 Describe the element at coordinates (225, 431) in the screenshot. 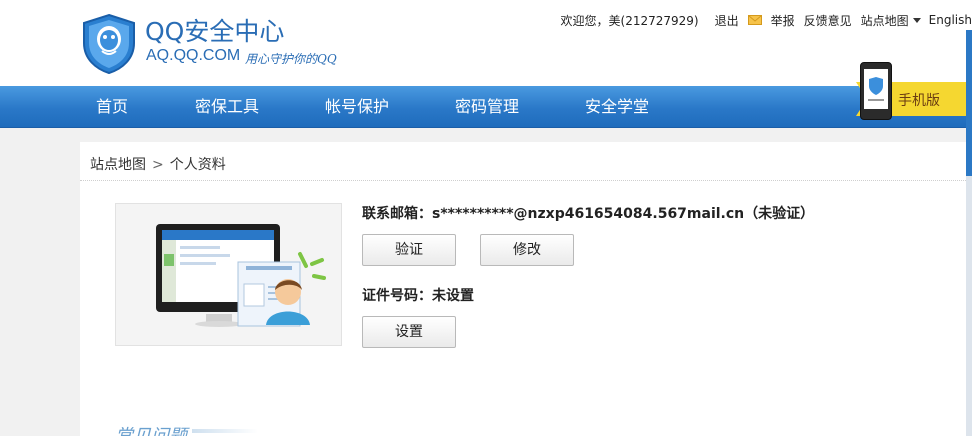

I see `faq-divider` at that location.